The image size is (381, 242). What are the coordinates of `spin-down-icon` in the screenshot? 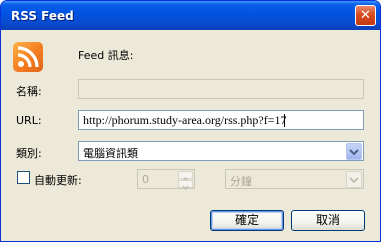 It's located at (185, 185).